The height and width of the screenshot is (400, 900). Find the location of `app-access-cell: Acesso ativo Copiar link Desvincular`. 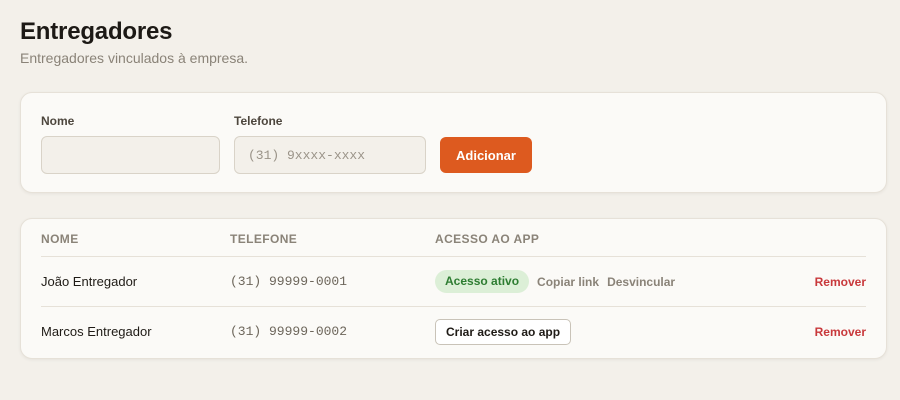

app-access-cell: Acesso ativo Copiar link Desvincular is located at coordinates (555, 281).